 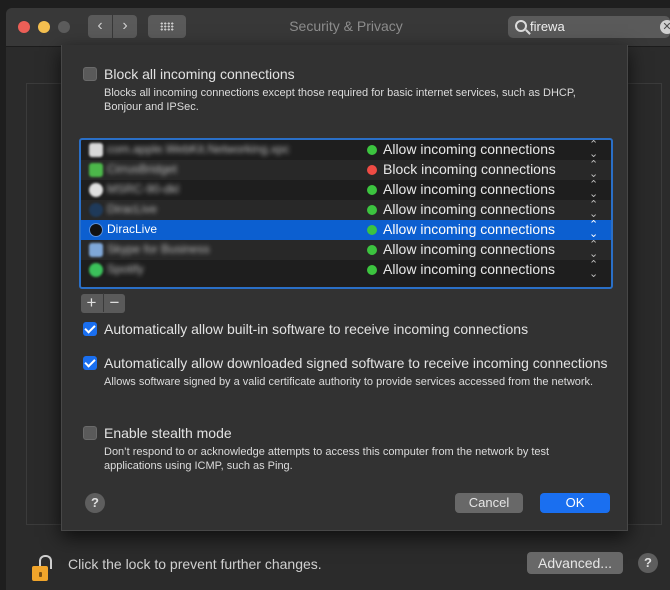 What do you see at coordinates (96, 230) in the screenshot?
I see `dirac-live-icon` at bounding box center [96, 230].